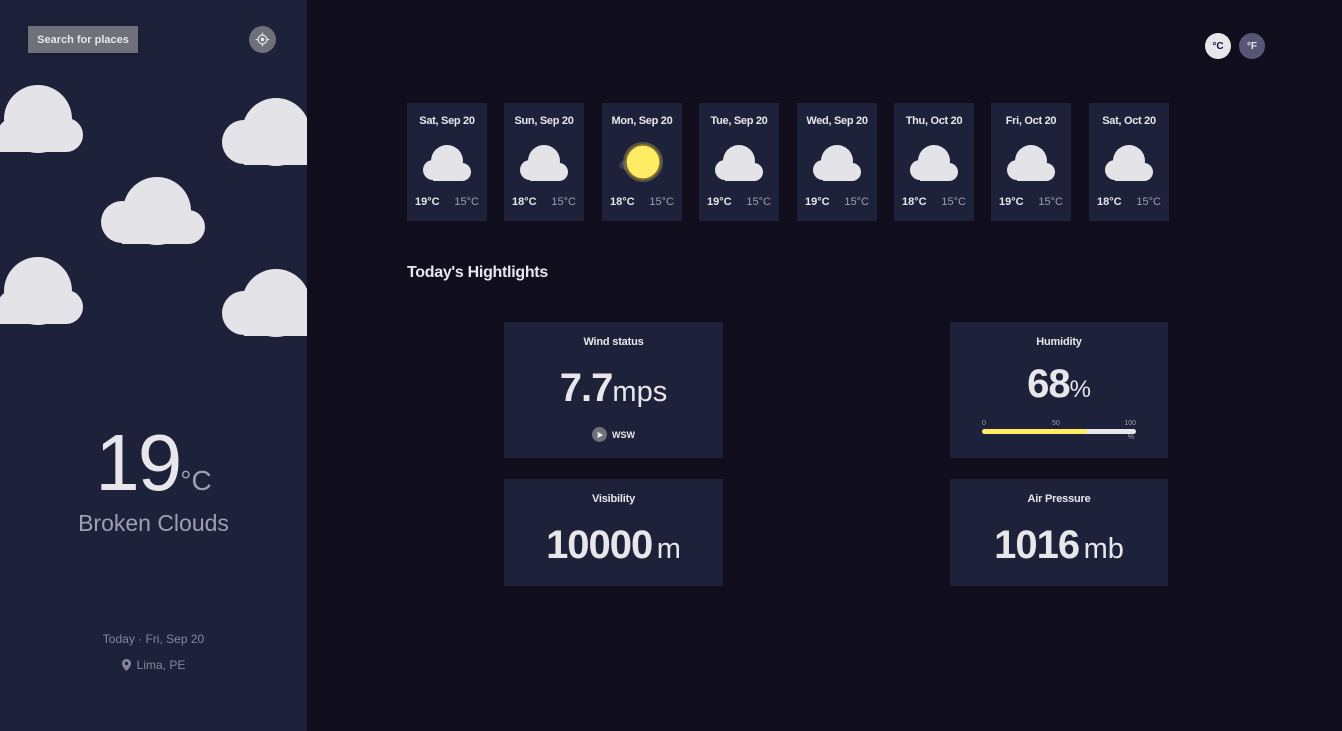 This screenshot has height=731, width=1342. Describe the element at coordinates (161, 665) in the screenshot. I see `location-label: Lima, PE` at that location.